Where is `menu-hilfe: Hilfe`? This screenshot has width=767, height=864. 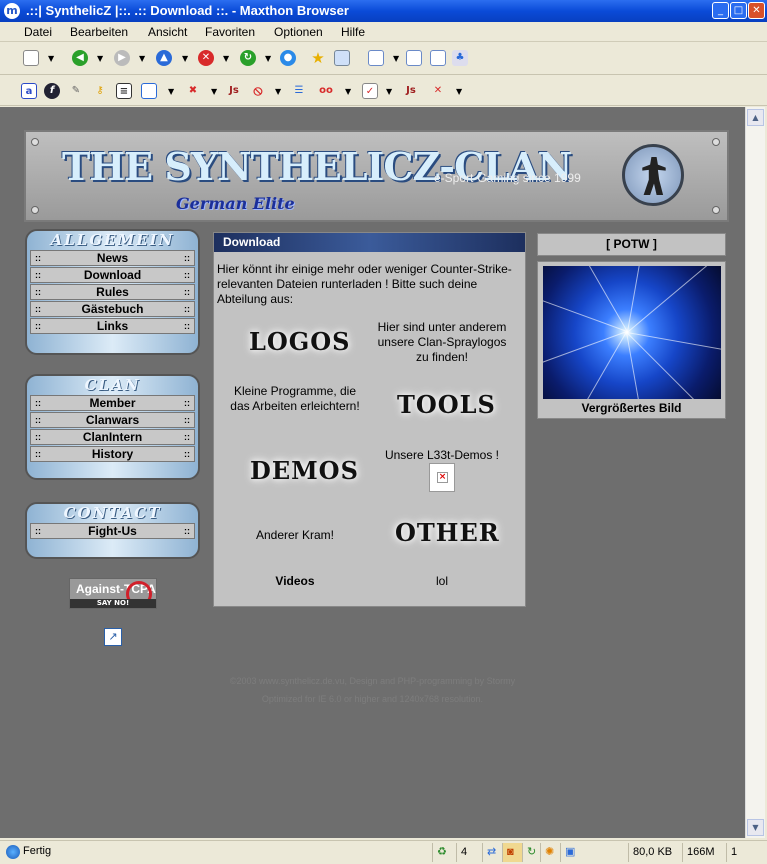
menu-hilfe: Hilfe is located at coordinates (353, 32).